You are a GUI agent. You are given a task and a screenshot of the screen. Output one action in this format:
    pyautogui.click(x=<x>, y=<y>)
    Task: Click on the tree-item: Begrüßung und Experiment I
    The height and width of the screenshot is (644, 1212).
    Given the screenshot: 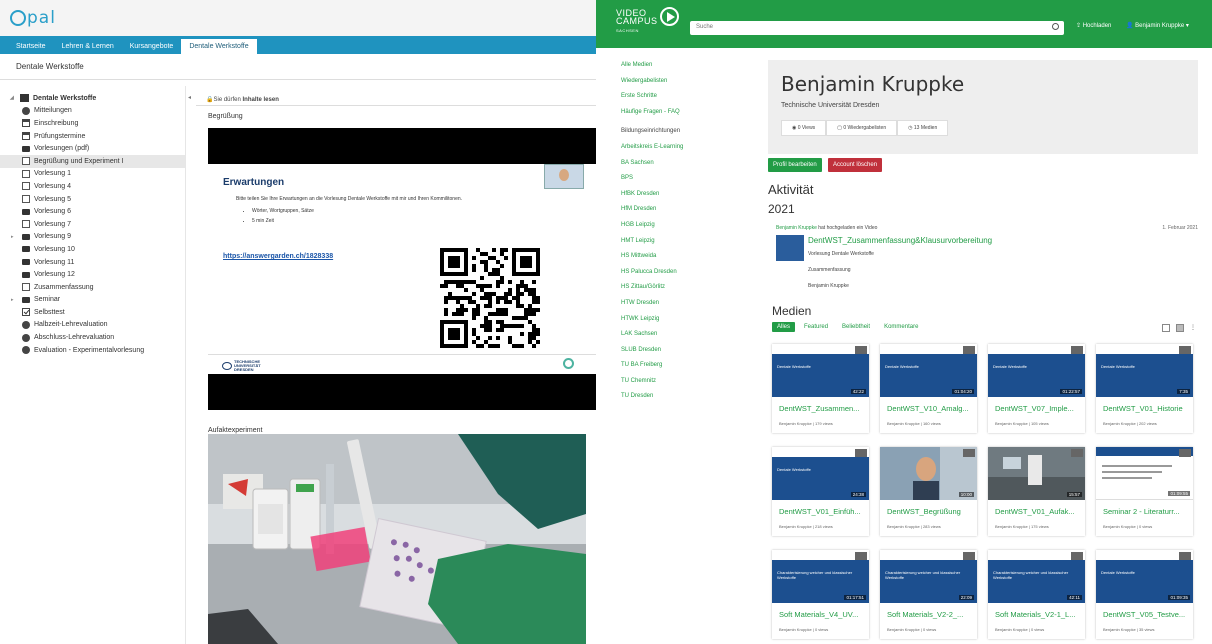 What is the action you would take?
    pyautogui.click(x=92, y=161)
    